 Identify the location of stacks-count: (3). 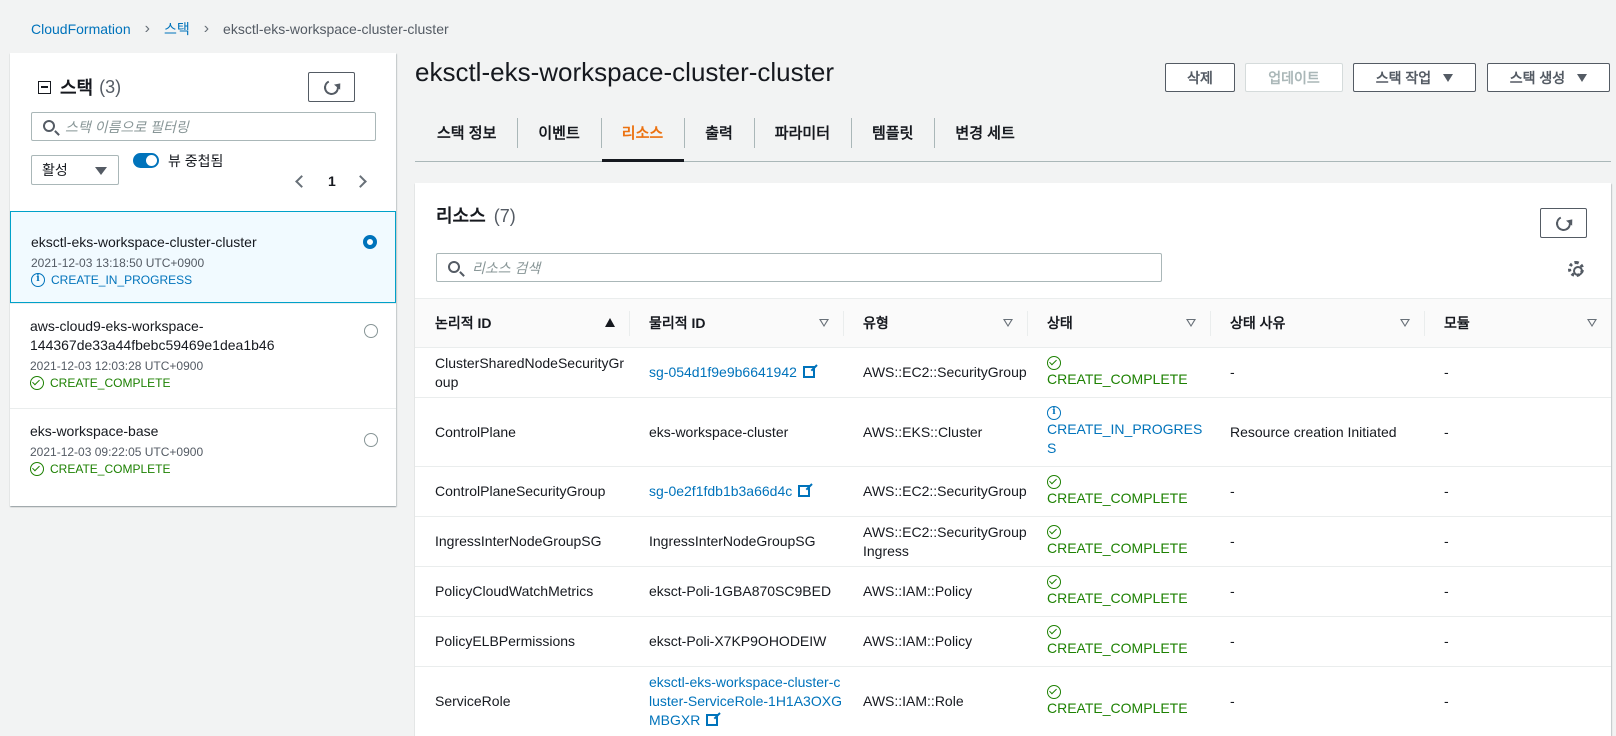
(110, 86).